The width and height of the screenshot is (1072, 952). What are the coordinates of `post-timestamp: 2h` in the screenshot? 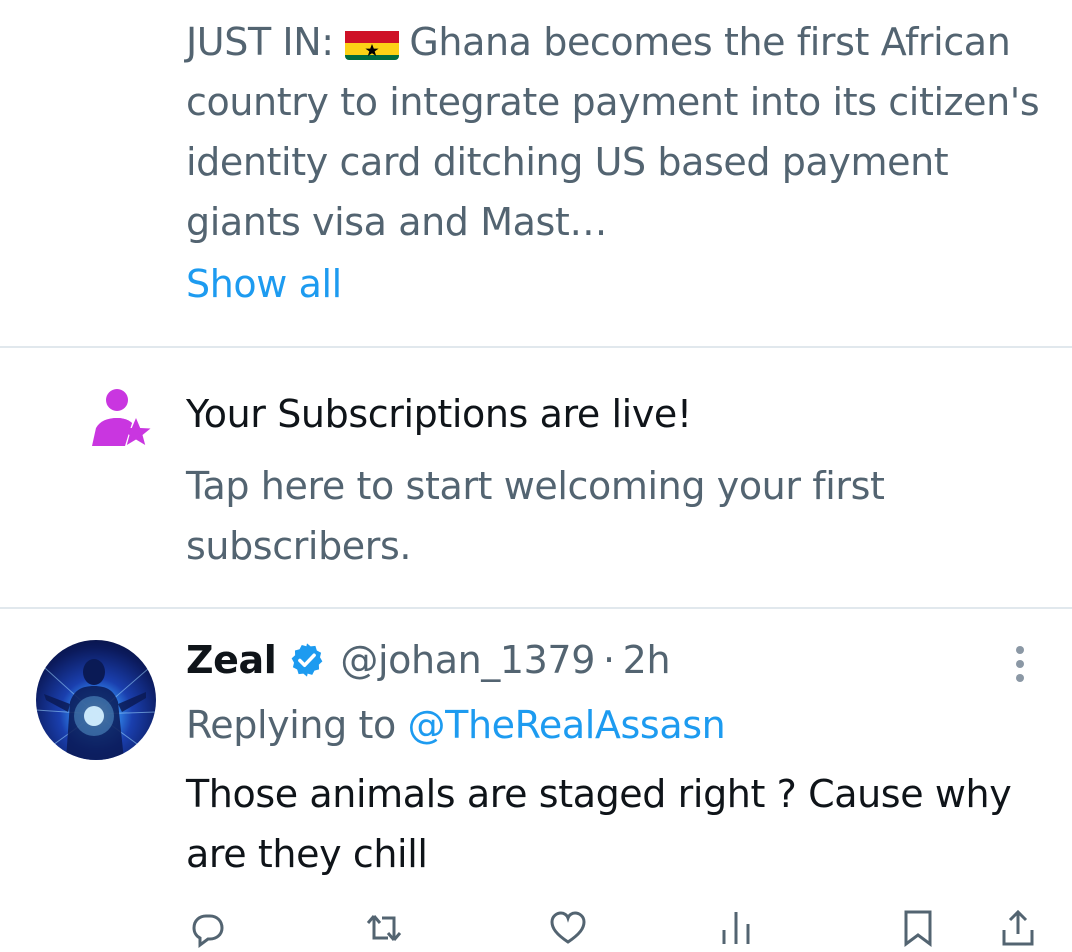 It's located at (647, 660).